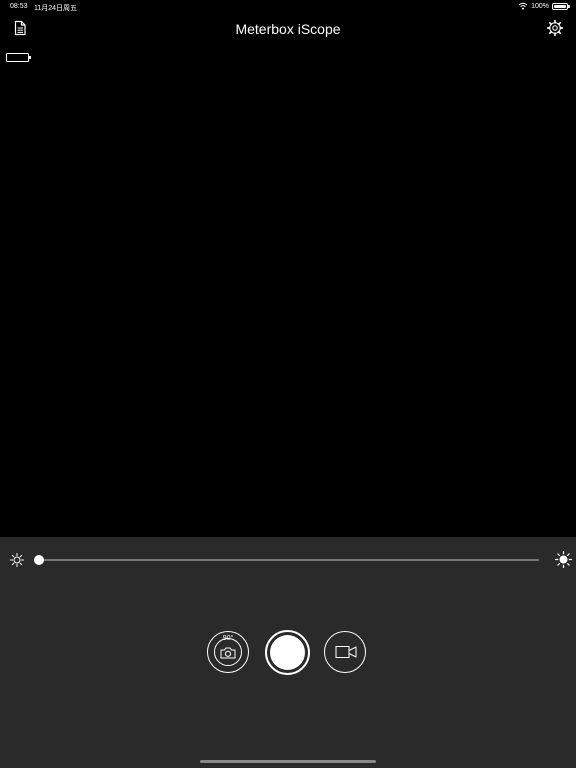 The width and height of the screenshot is (576, 768). I want to click on page-title: Meterbox iScope, so click(288, 29).